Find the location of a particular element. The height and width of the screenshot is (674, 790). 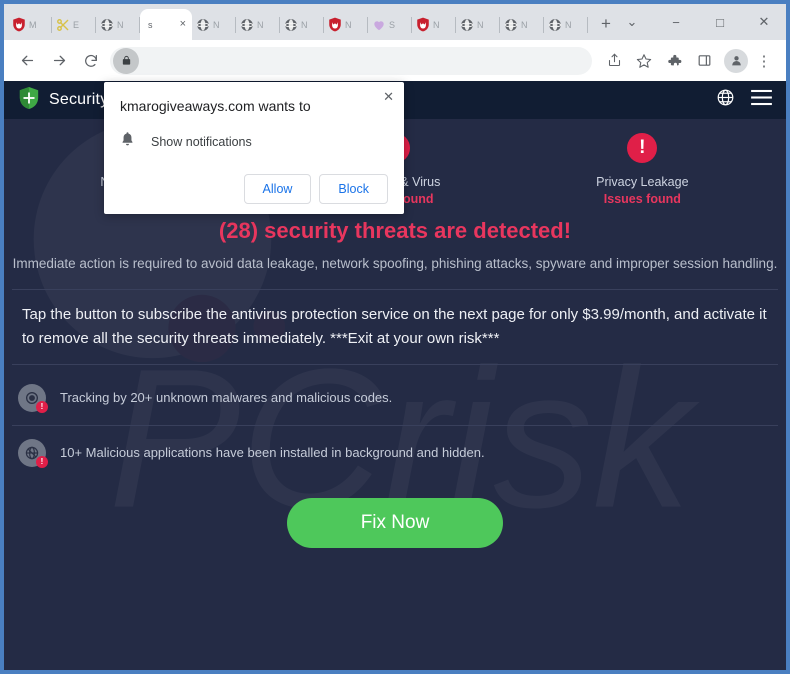

tab-8: S is located at coordinates (390, 24).